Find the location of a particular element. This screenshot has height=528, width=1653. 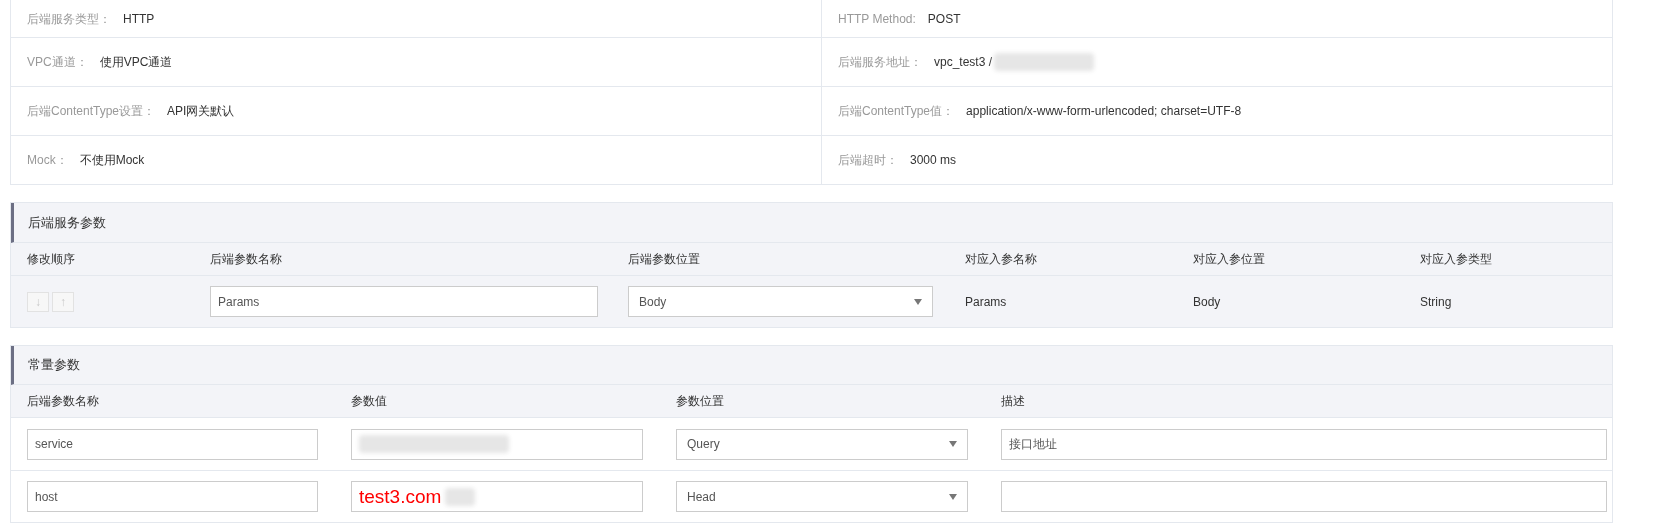

column-header: 后端参数位置 is located at coordinates (664, 259).